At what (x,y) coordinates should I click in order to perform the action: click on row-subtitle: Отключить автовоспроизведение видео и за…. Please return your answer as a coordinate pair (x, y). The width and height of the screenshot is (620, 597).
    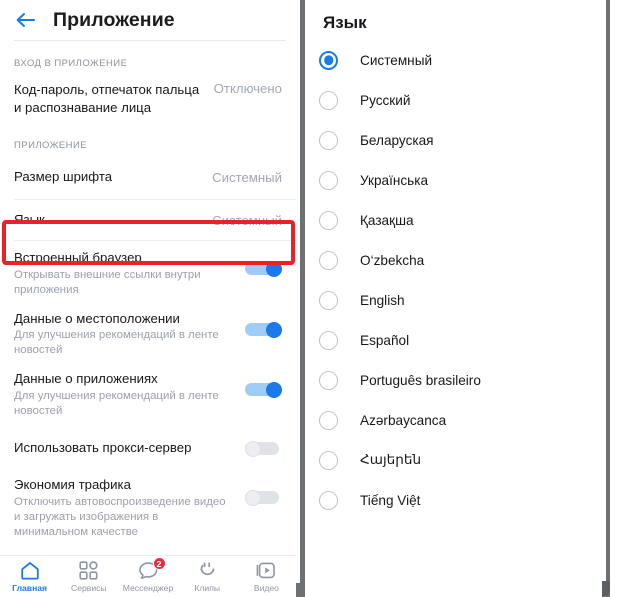
    Looking at the image, I should click on (120, 516).